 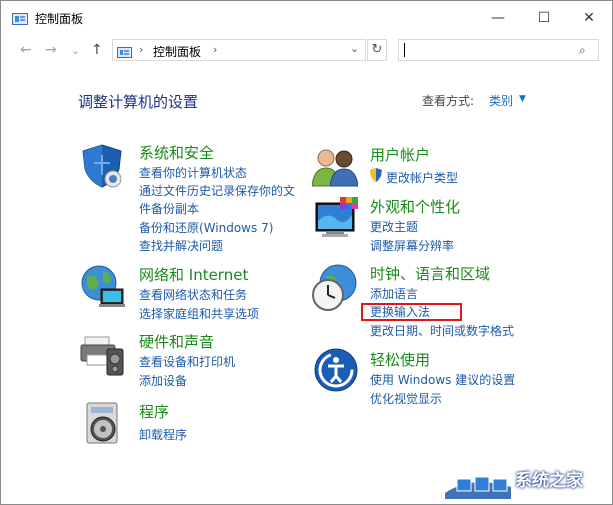 I want to click on breadcrumb-control-panel: 控制面板, so click(x=177, y=51).